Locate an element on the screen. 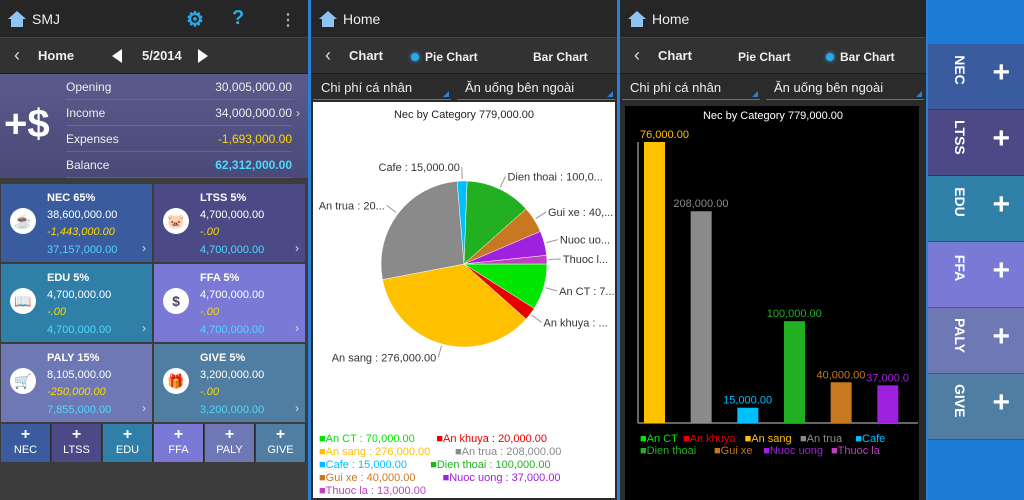 This screenshot has height=500, width=1024. gift-icon: 🎁 is located at coordinates (176, 381).